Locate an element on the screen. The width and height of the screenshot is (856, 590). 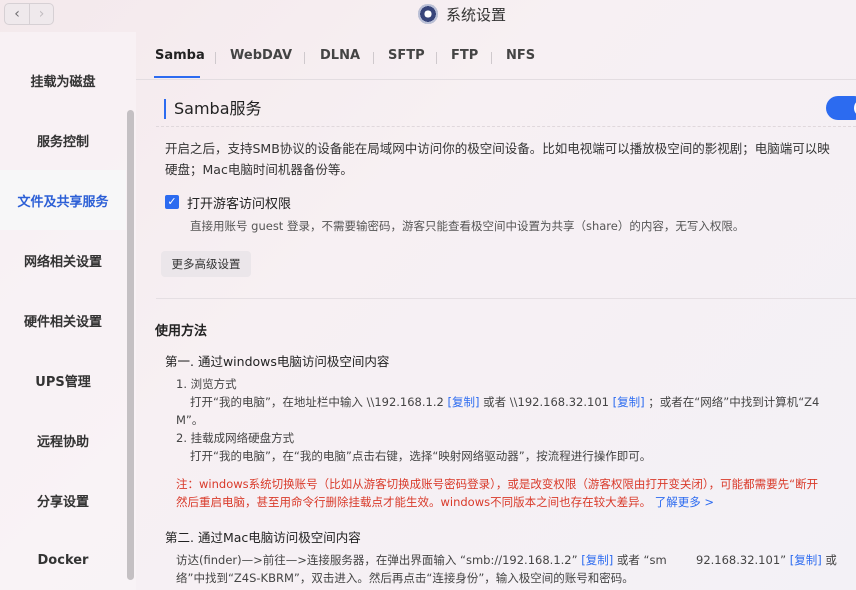
app-logo-icon is located at coordinates (428, 14).